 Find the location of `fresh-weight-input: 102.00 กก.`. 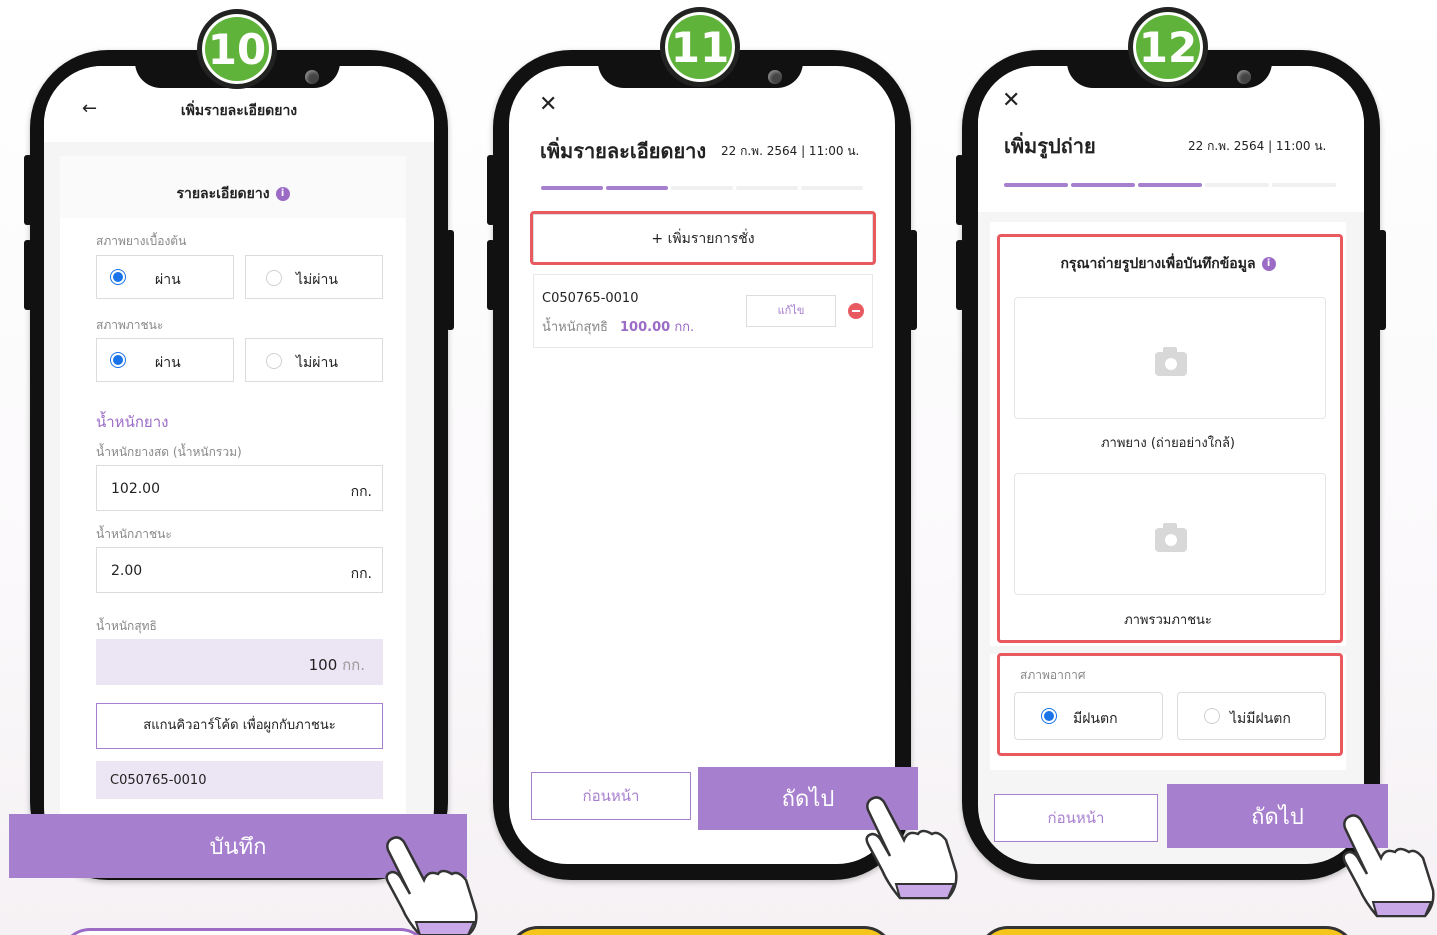

fresh-weight-input: 102.00 กก. is located at coordinates (239, 488).